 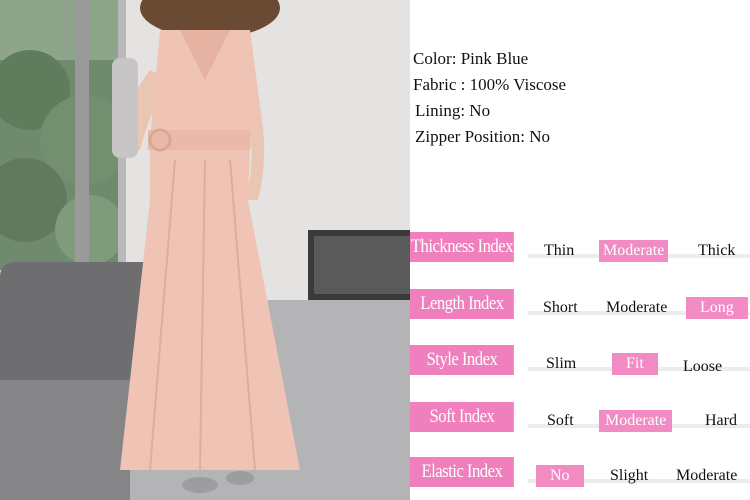 I want to click on option-slim: Slim, so click(x=561, y=363).